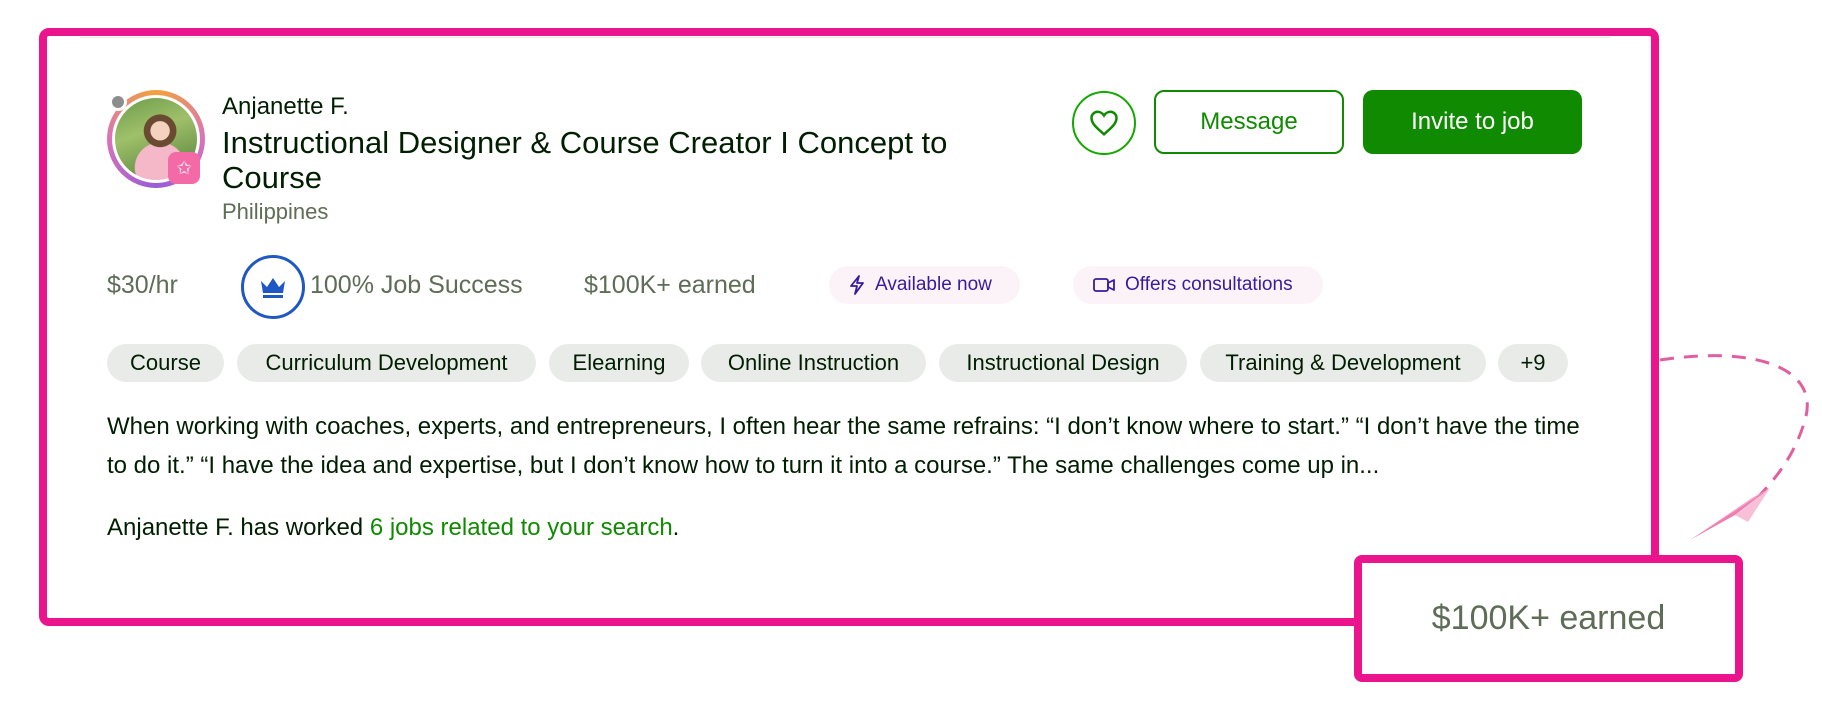 Image resolution: width=1822 pixels, height=703 pixels. I want to click on lightning-icon, so click(857, 285).